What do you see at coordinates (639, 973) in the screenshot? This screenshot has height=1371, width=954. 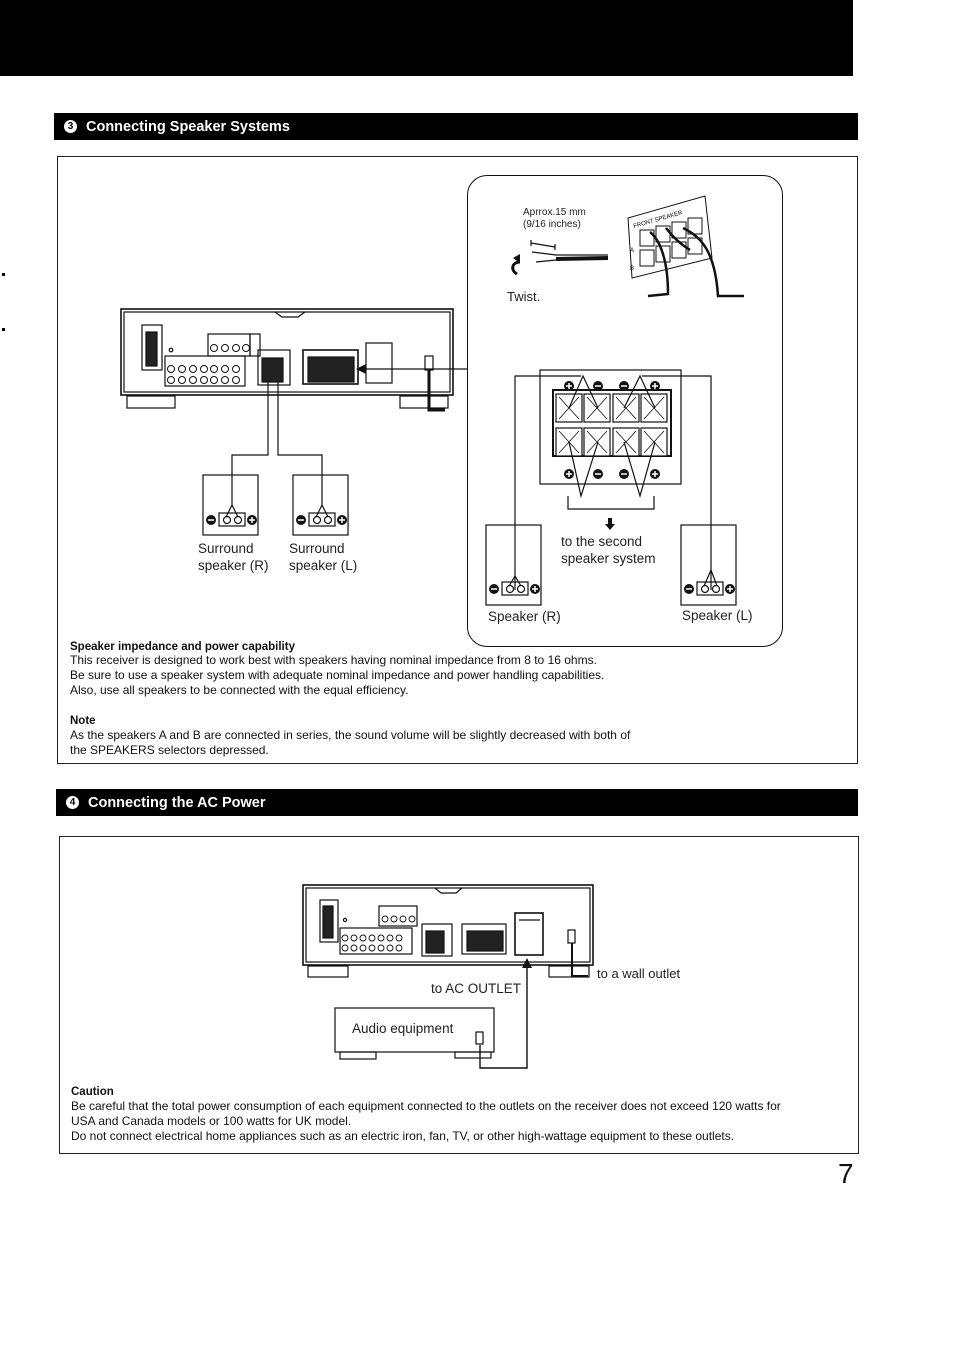 I see `wall-outlet-label: to a wall outlet` at bounding box center [639, 973].